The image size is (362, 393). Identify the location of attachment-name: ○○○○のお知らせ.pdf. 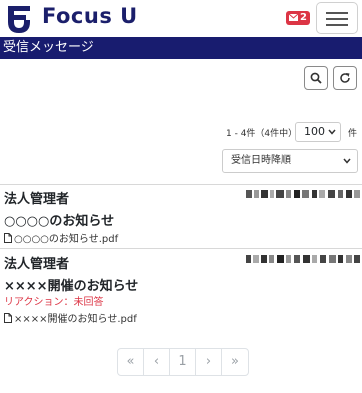
(66, 239).